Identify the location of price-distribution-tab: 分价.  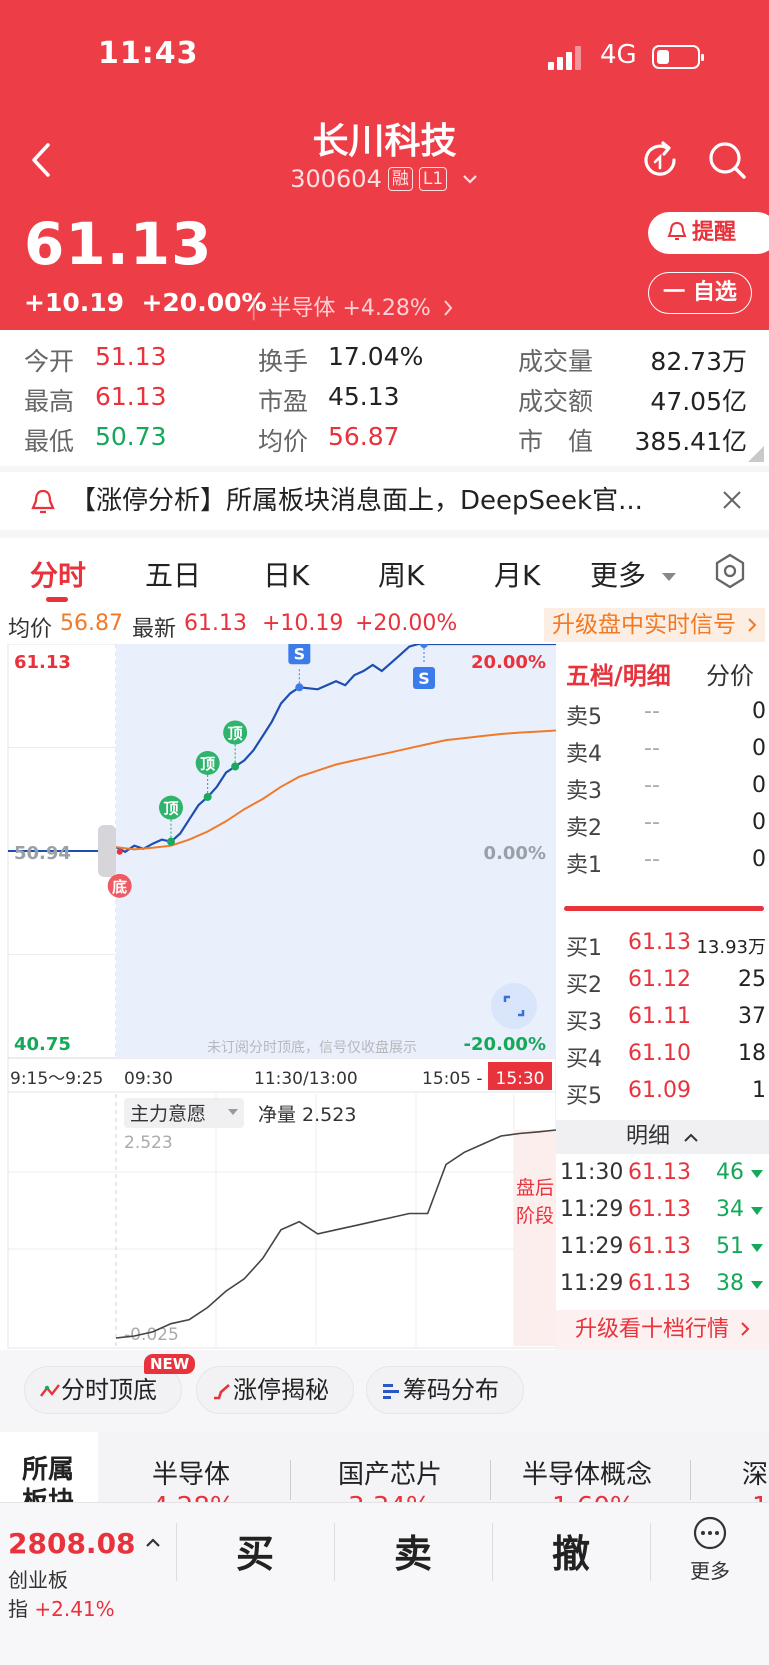
(730, 673).